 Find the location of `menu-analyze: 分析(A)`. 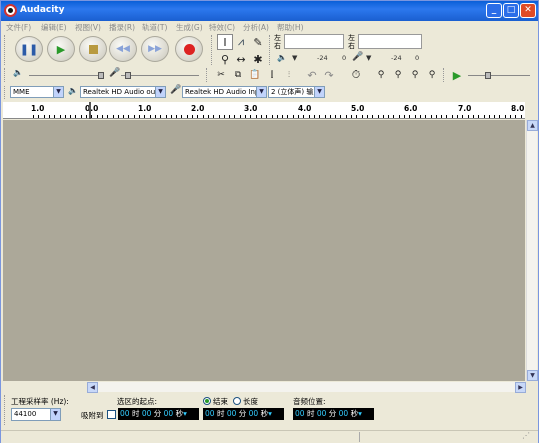

menu-analyze: 分析(A) is located at coordinates (256, 27).